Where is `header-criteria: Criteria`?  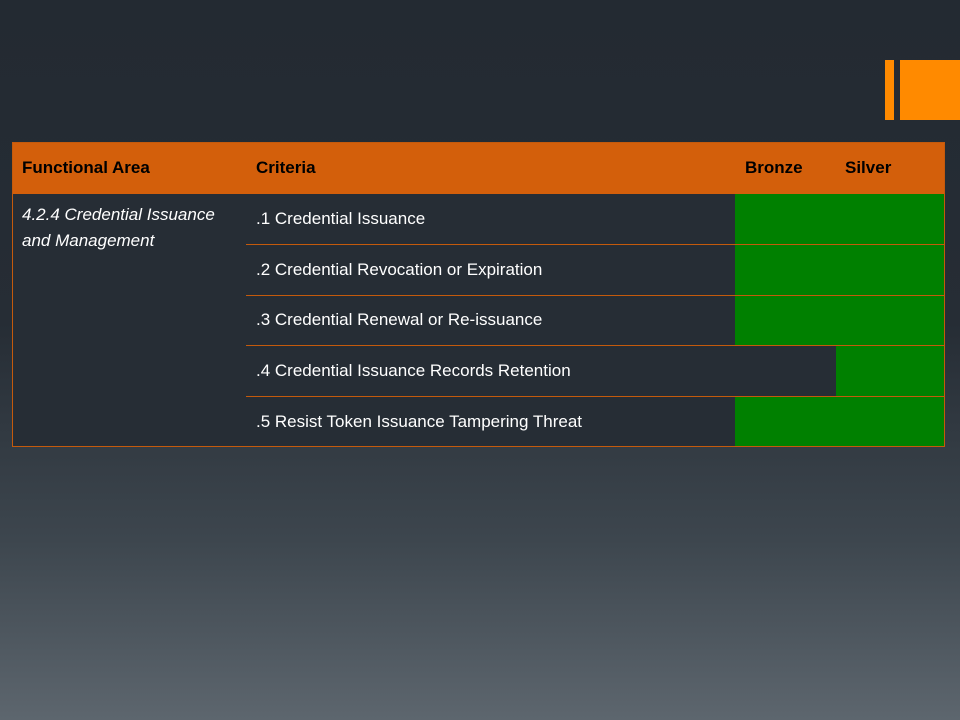 header-criteria: Criteria is located at coordinates (490, 168).